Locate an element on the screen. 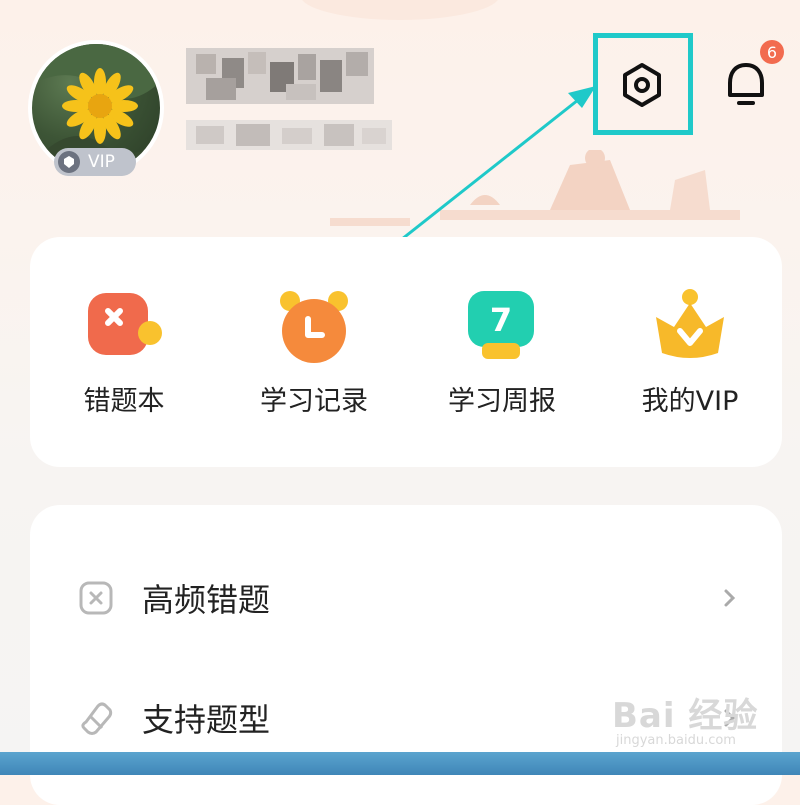 This screenshot has height=805, width=800. baidu-jingyan-watermark: Bai 经验 jingyan.baidu.com is located at coordinates (685, 718).